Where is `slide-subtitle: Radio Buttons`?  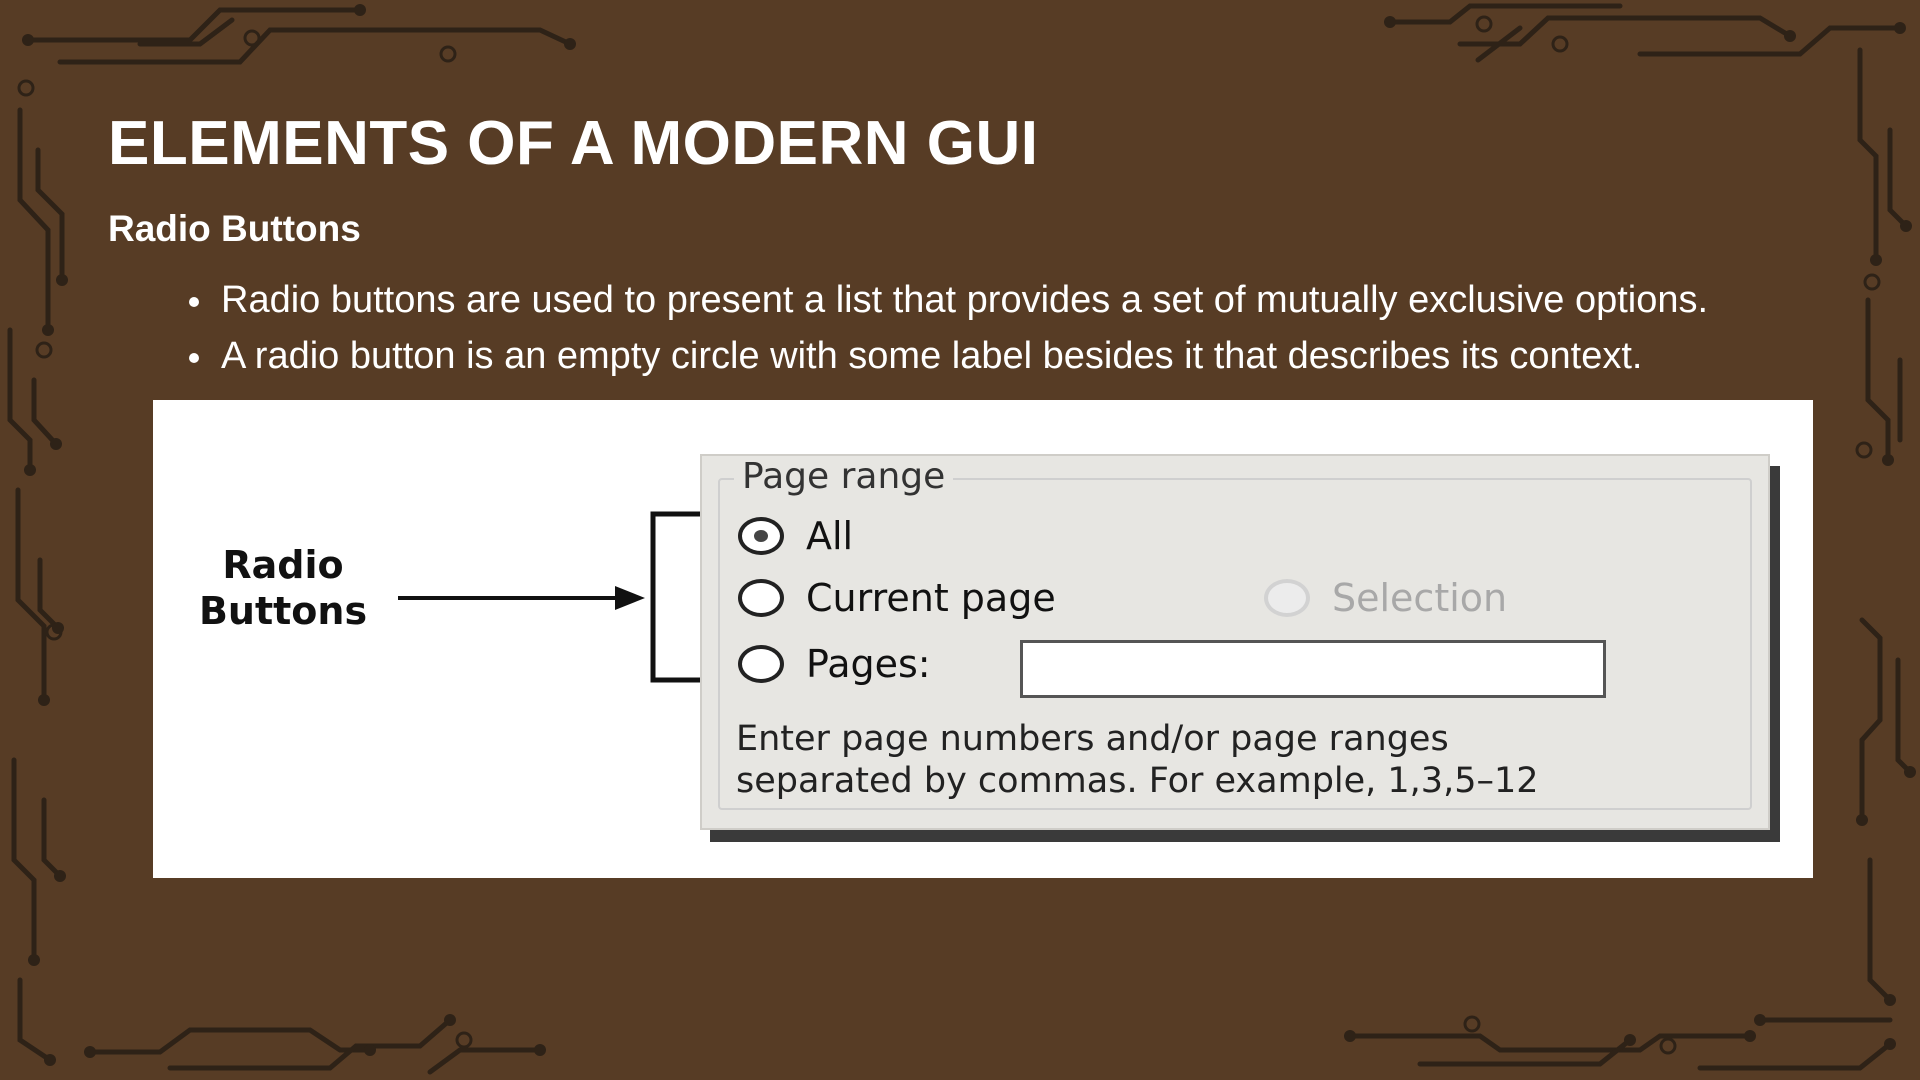
slide-subtitle: Radio Buttons is located at coordinates (234, 228).